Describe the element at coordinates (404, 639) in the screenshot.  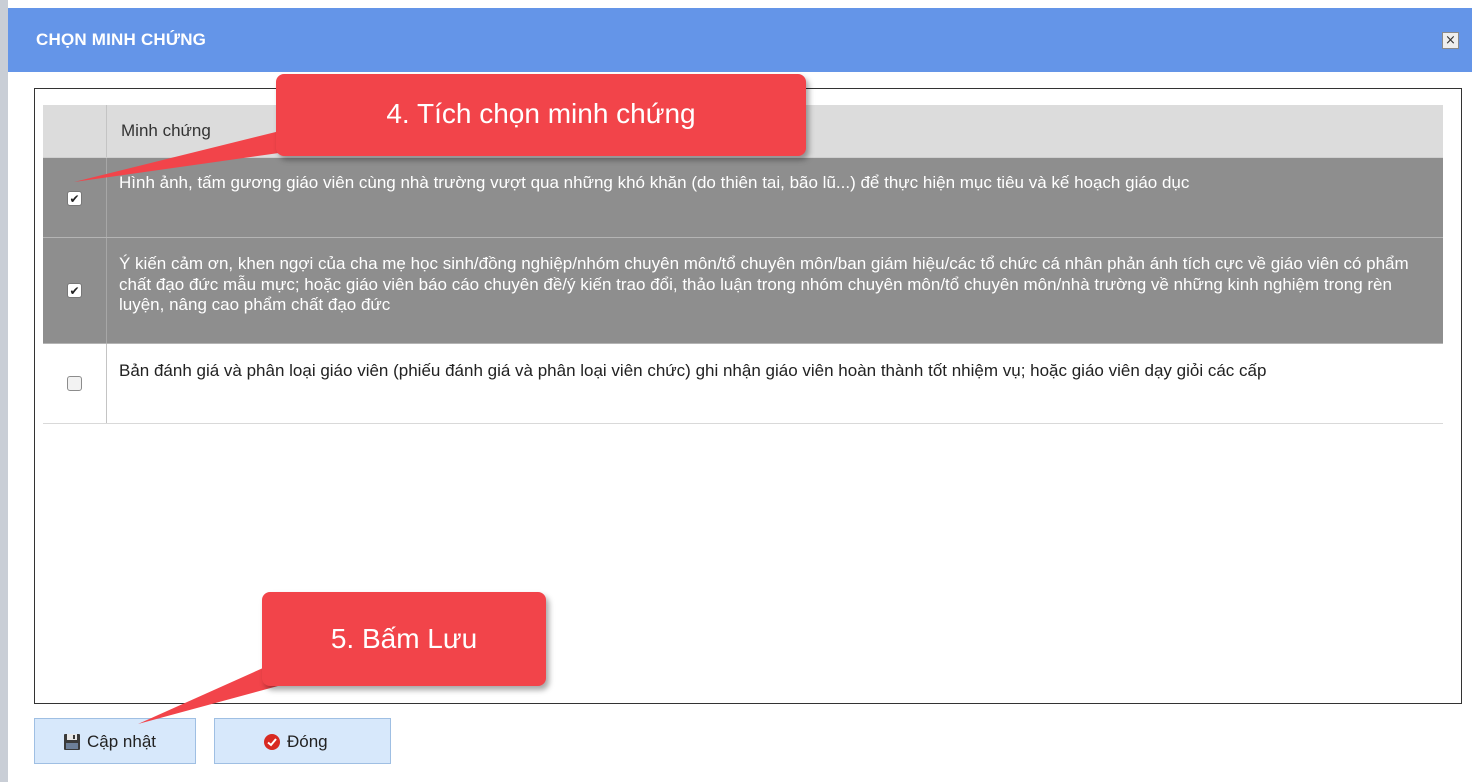
I see `callout-step-5: 5. Bấm Lưu` at that location.